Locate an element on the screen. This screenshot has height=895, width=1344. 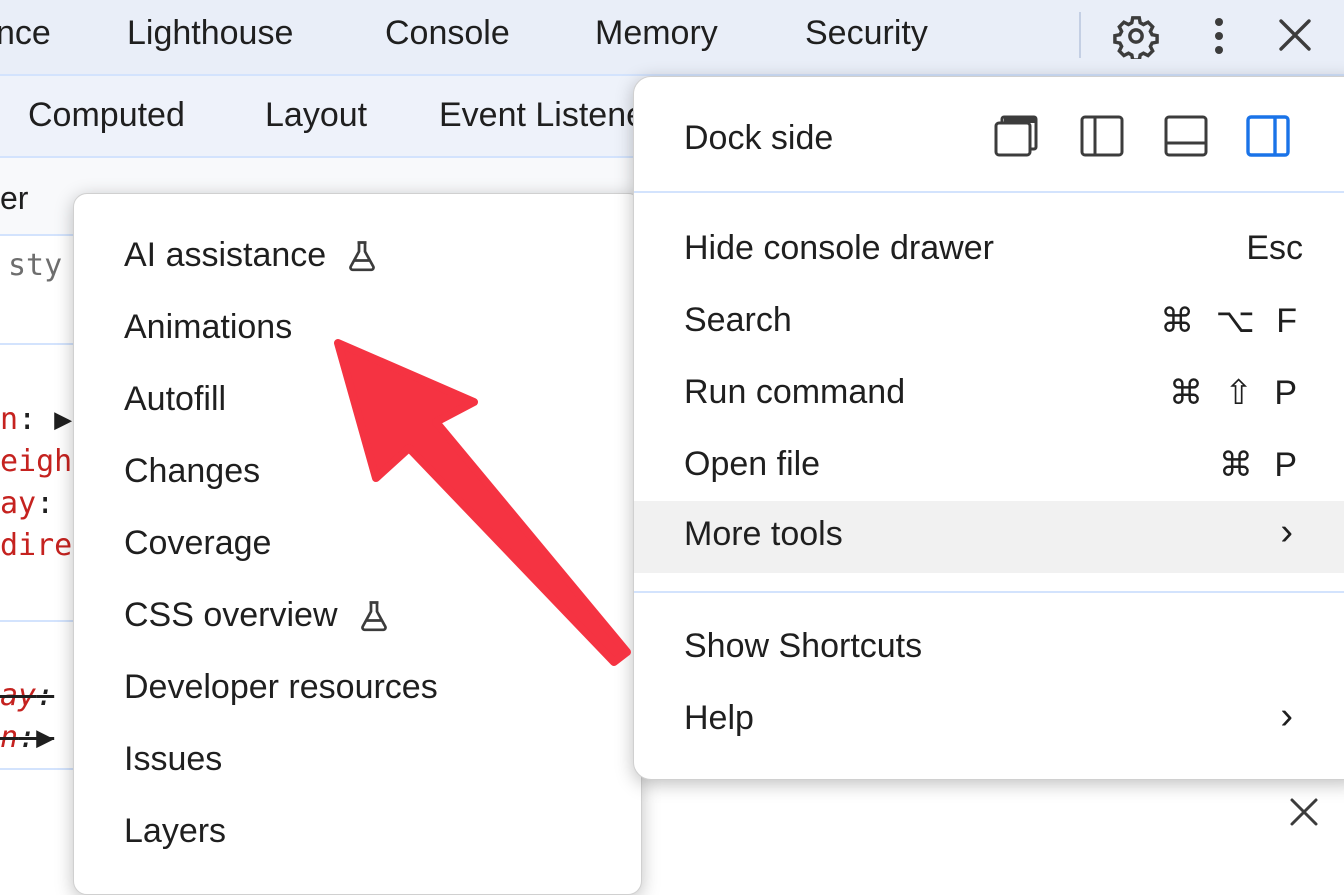
menu-item-label: Show Shortcuts is located at coordinates (803, 646).